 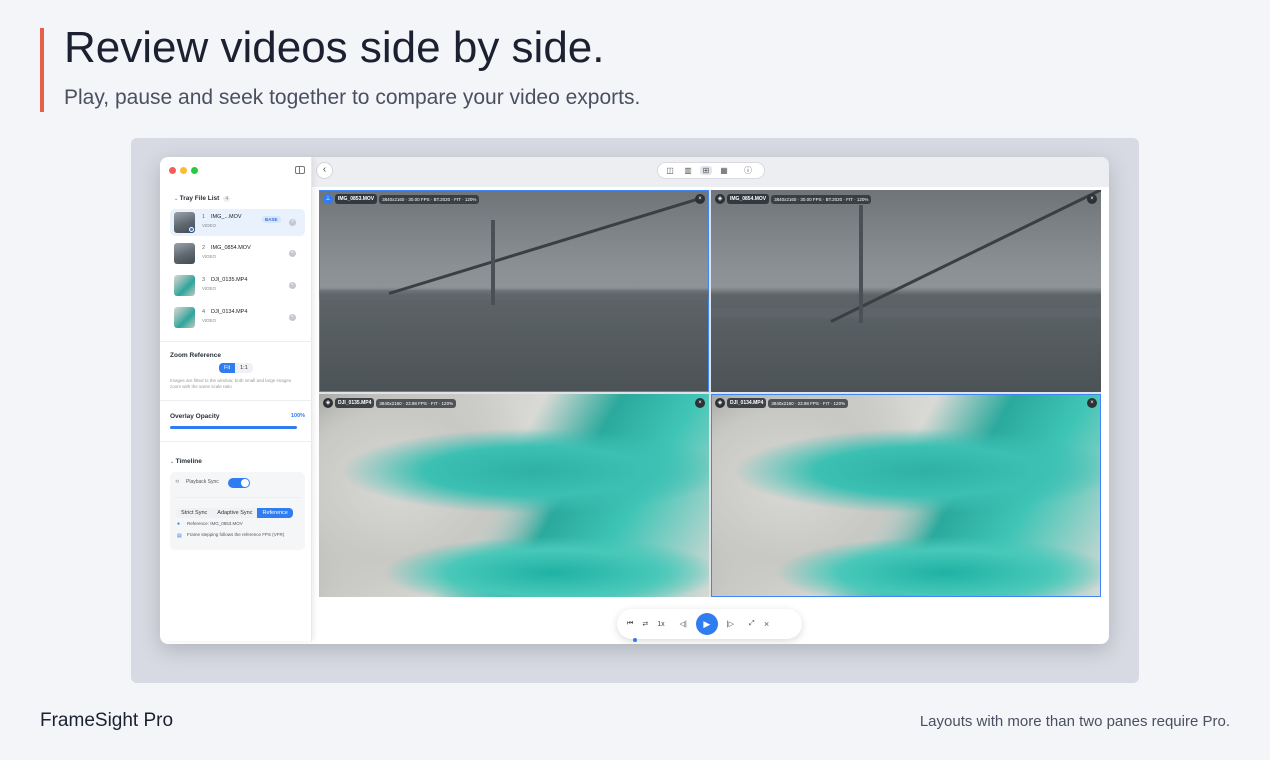 I want to click on sync-icon: ⟲, so click(x=177, y=482).